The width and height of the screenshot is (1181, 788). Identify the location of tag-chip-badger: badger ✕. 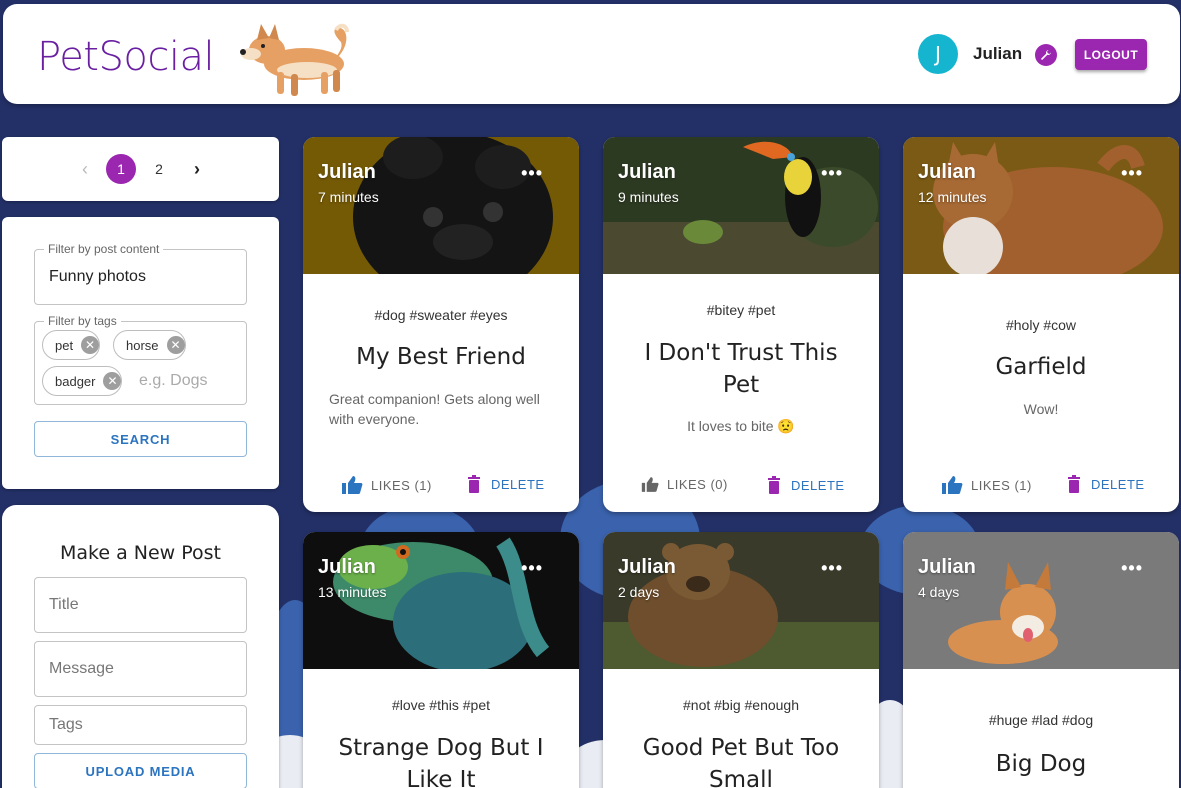
(82, 381).